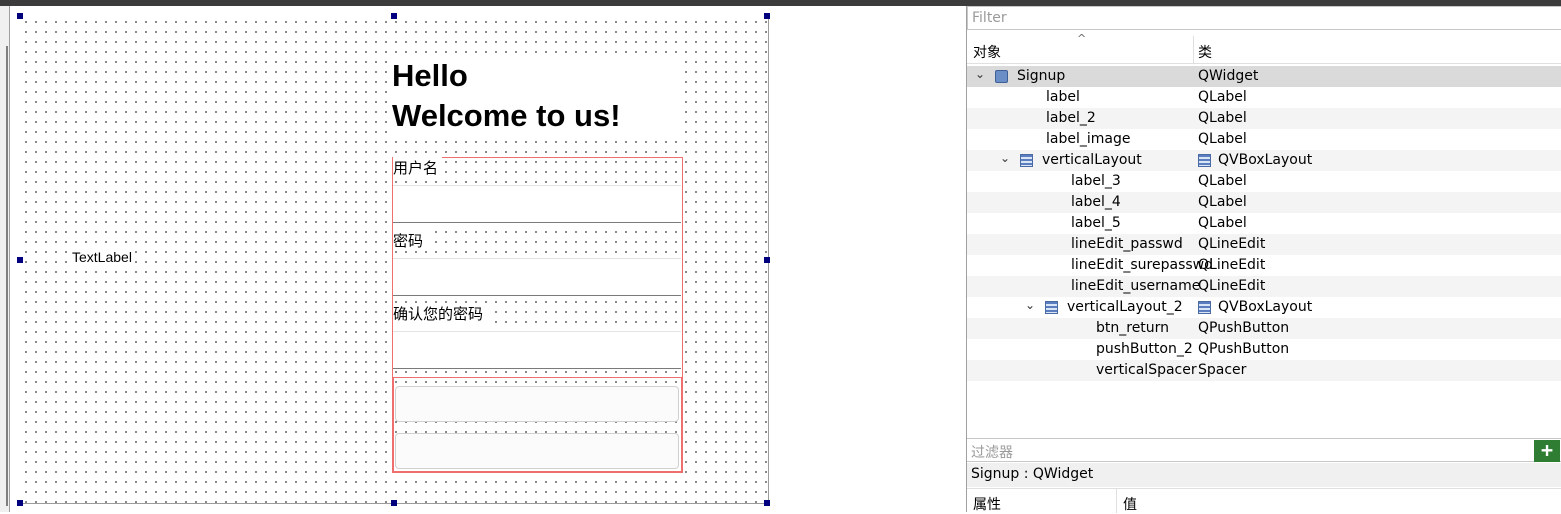  What do you see at coordinates (1130, 504) in the screenshot?
I see `column-header-value: 值` at bounding box center [1130, 504].